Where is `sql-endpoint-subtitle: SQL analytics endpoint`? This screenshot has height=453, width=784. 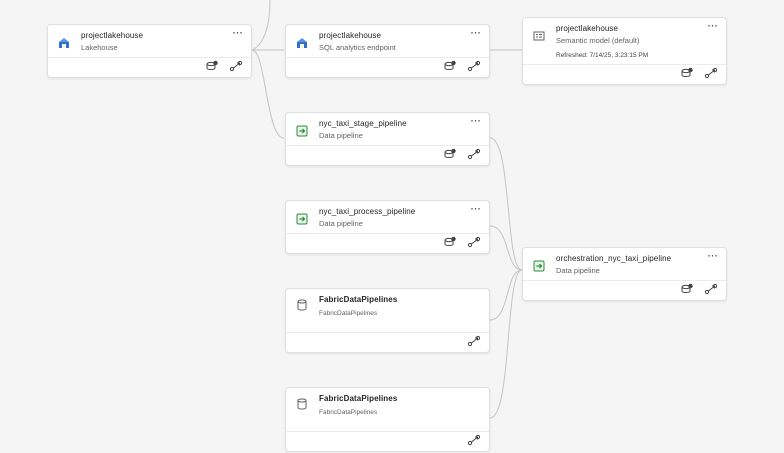 sql-endpoint-subtitle: SQL analytics endpoint is located at coordinates (357, 47).